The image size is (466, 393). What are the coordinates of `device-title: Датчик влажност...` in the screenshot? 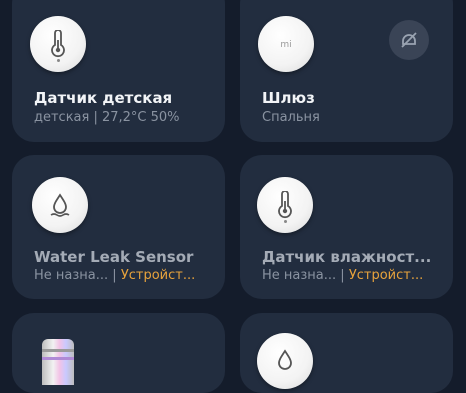 It's located at (347, 257).